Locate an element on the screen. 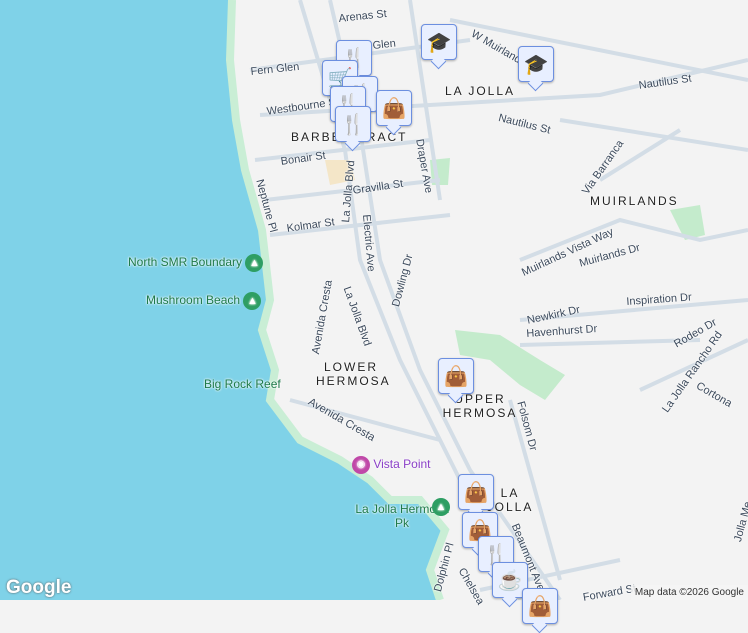 Image resolution: width=748 pixels, height=633 pixels. fork-knife-icon: 🍴 is located at coordinates (353, 124).